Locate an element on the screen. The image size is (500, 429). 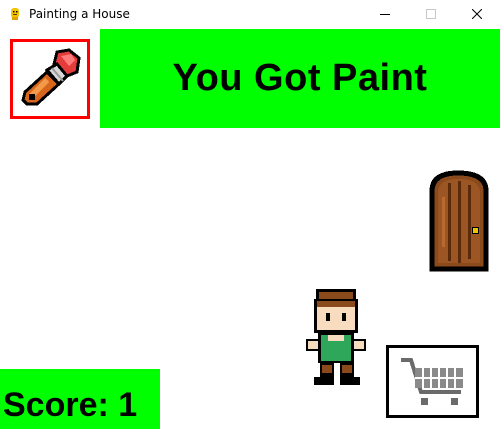
held-item-slot is located at coordinates (50, 79).